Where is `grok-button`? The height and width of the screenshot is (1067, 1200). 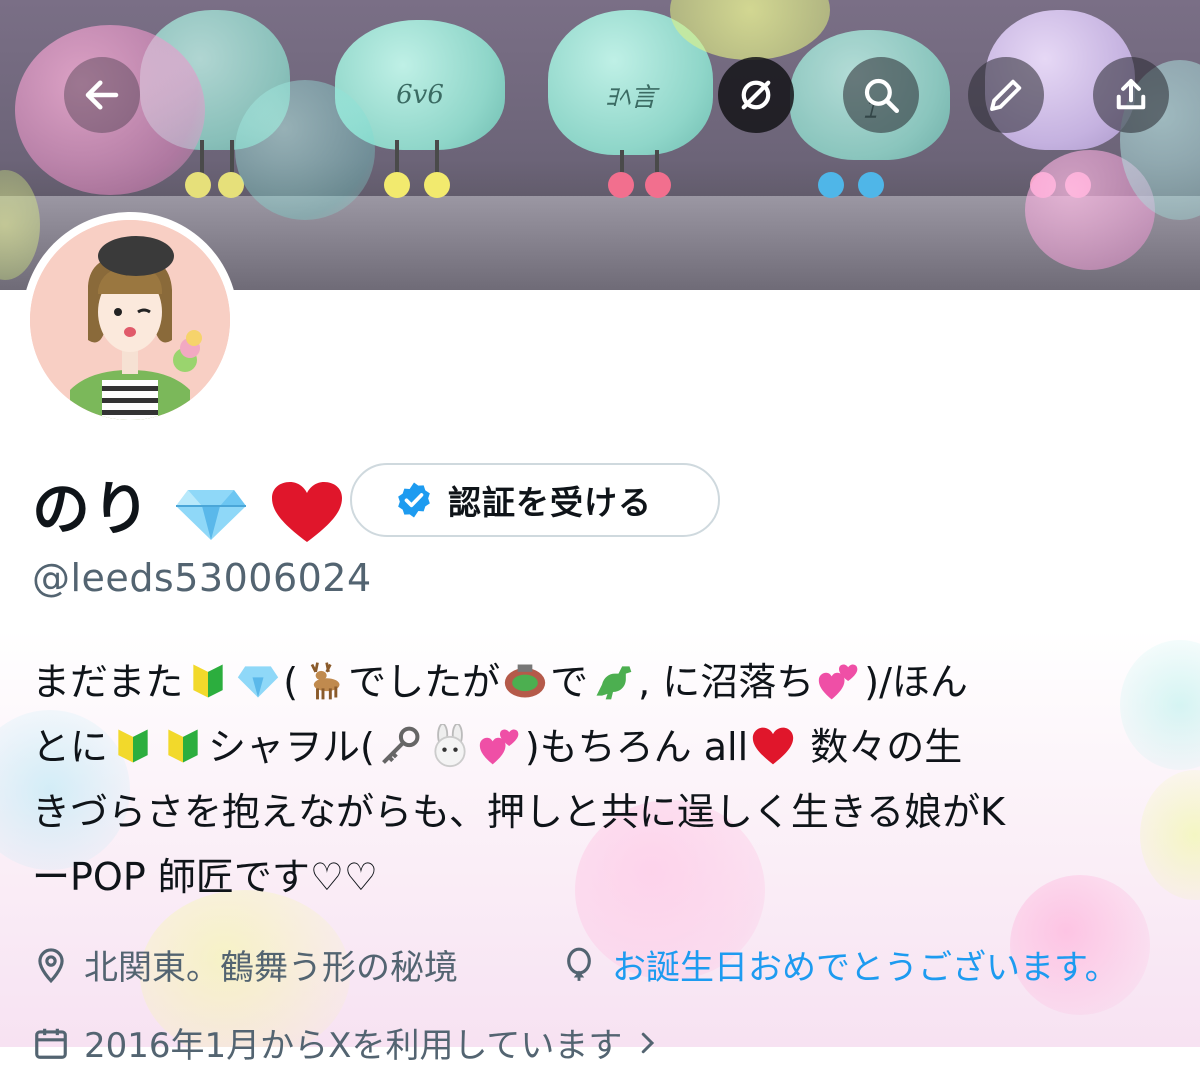
grok-button is located at coordinates (756, 95).